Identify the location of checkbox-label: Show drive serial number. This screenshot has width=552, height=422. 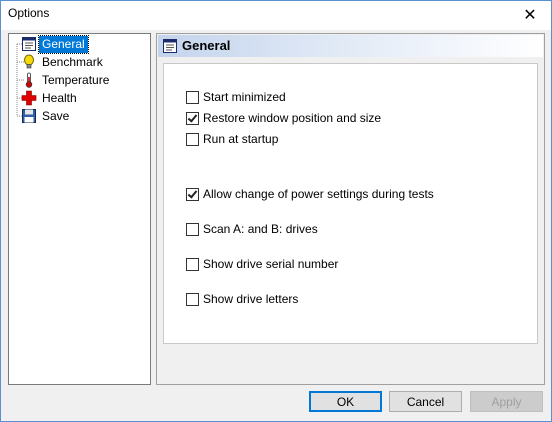
(271, 264).